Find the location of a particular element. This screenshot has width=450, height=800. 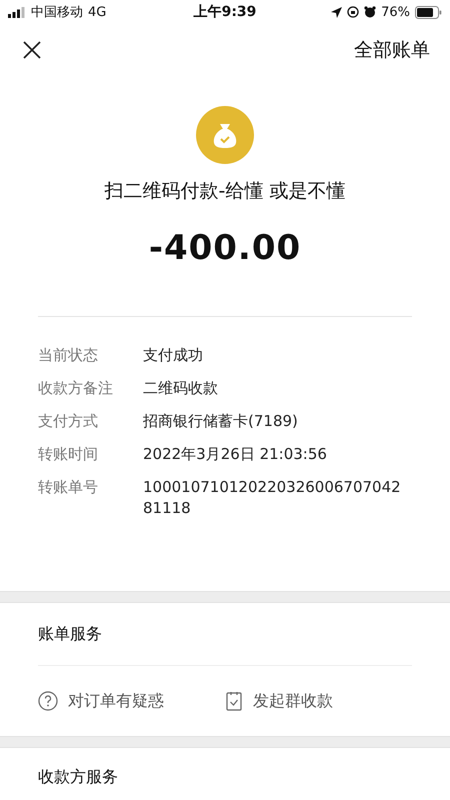

payment-amount: -400.00 is located at coordinates (225, 248).